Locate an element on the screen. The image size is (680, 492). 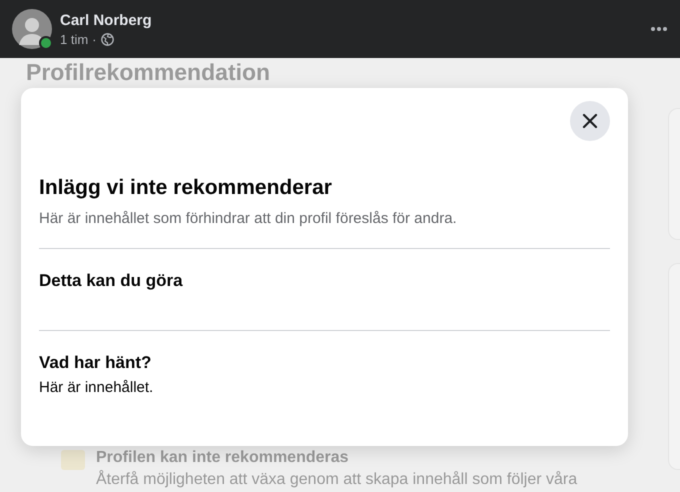
more-options-icon is located at coordinates (659, 29).